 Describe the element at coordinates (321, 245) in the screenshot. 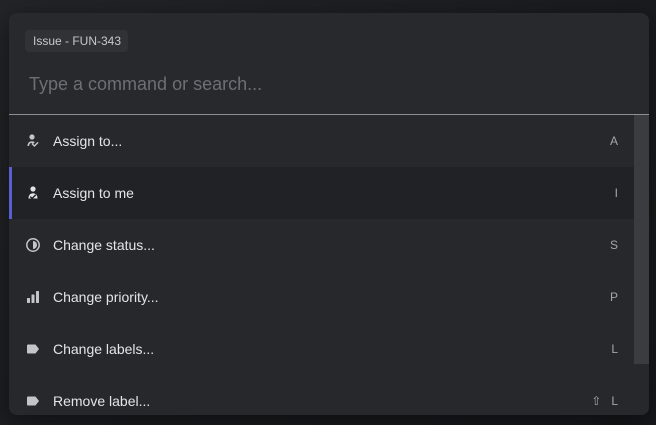

I see `command-change-status: Change status... S` at that location.